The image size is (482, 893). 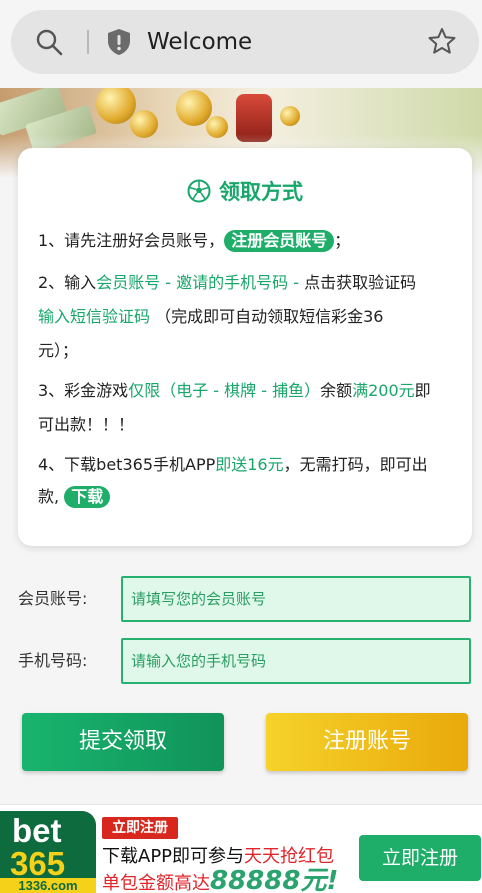 I want to click on phone-label: 手机号码:, so click(x=53, y=660).